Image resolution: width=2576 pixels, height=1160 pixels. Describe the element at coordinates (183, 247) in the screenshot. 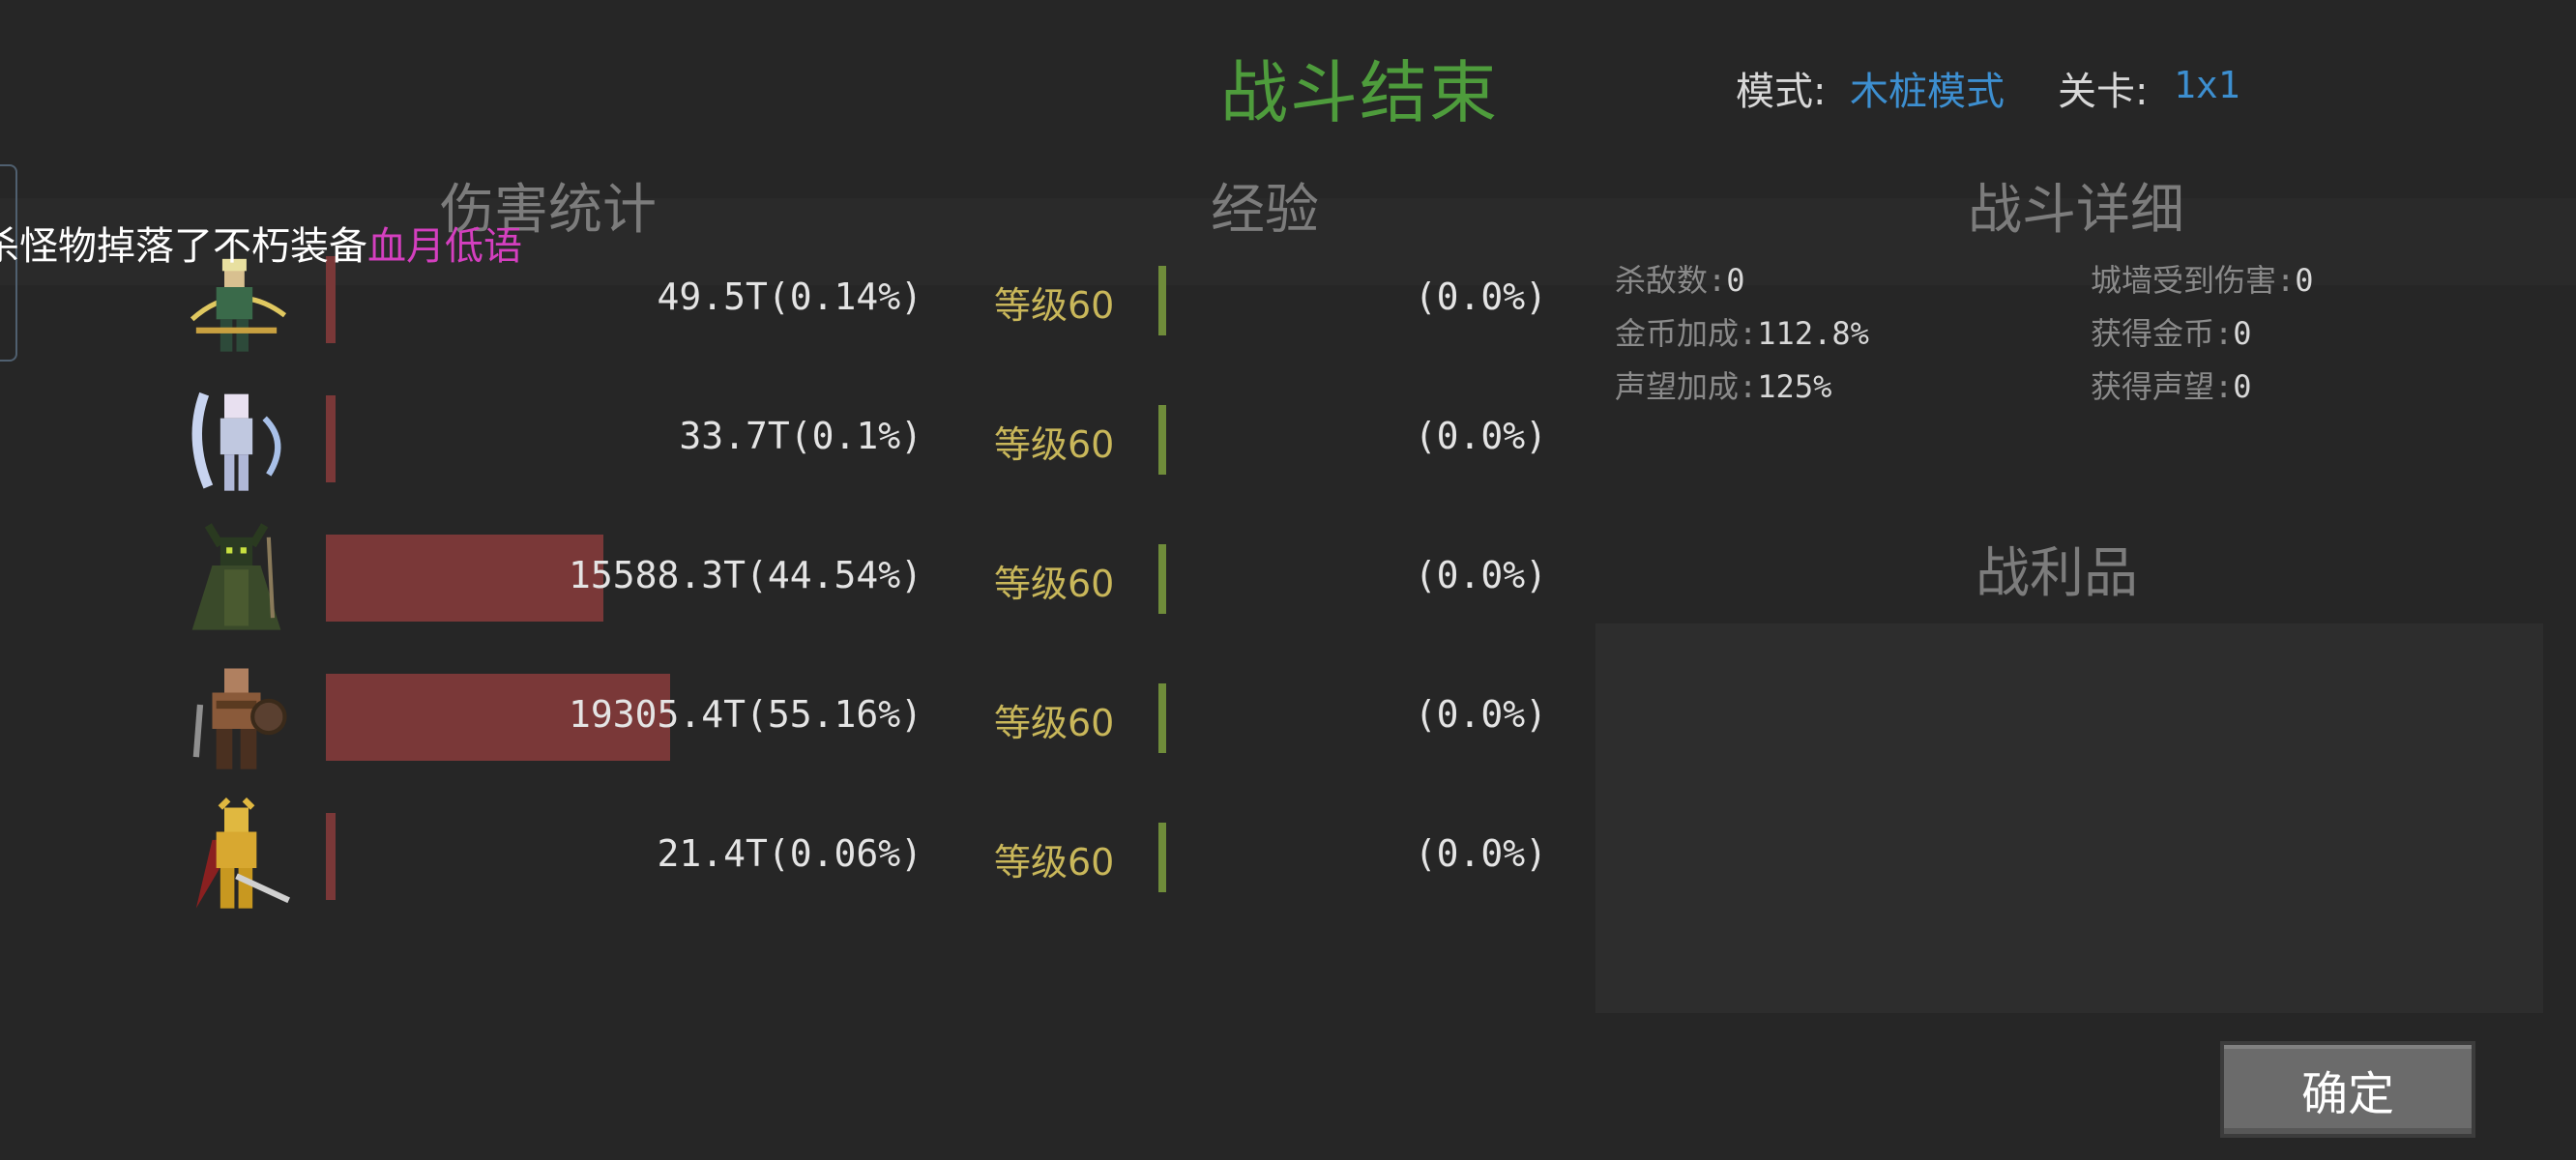

I see `drop-notification-text: 杀怪物掉落了不朽装备` at that location.